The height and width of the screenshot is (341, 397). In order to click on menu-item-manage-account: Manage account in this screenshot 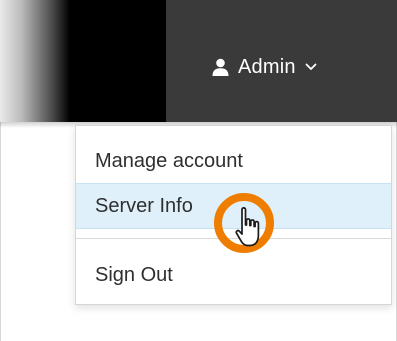, I will do `click(233, 161)`.